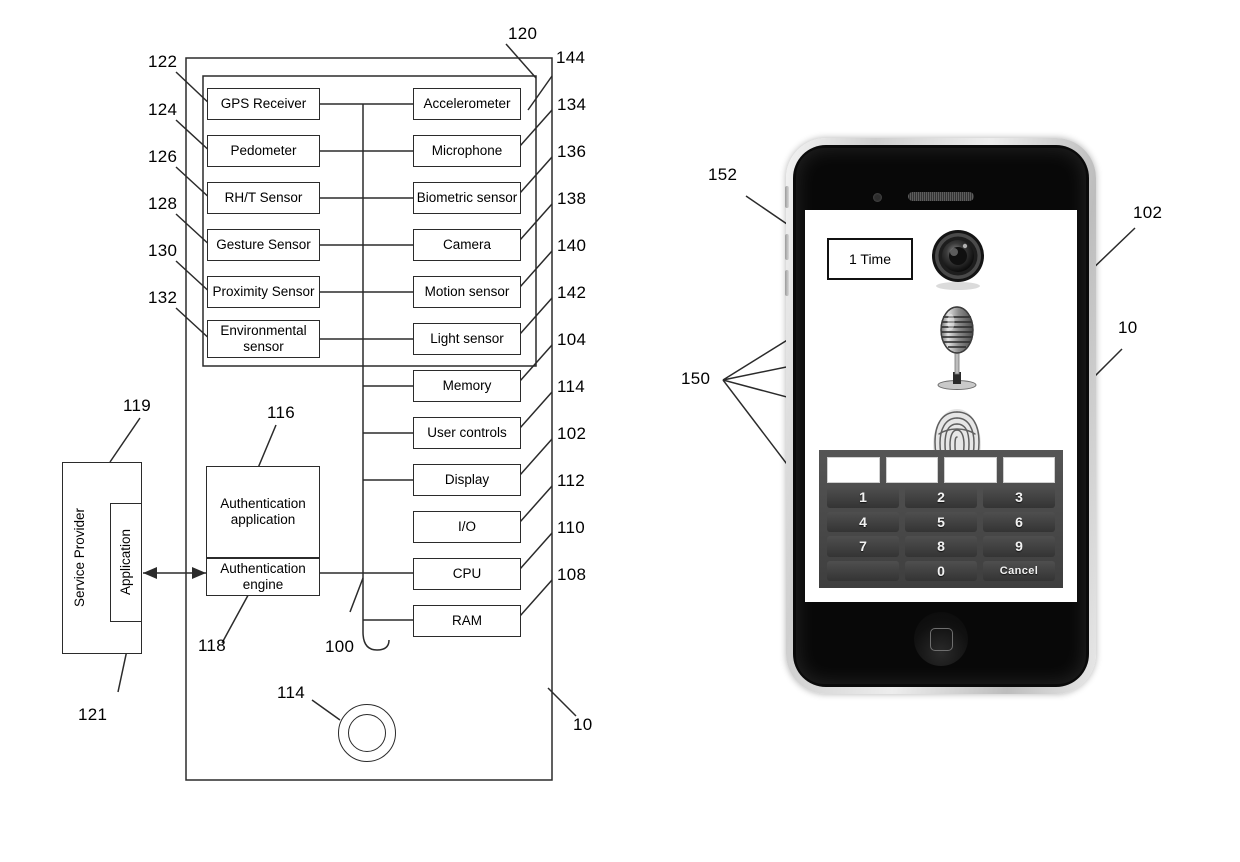  What do you see at coordinates (572, 245) in the screenshot?
I see `ref-140: 140` at bounding box center [572, 245].